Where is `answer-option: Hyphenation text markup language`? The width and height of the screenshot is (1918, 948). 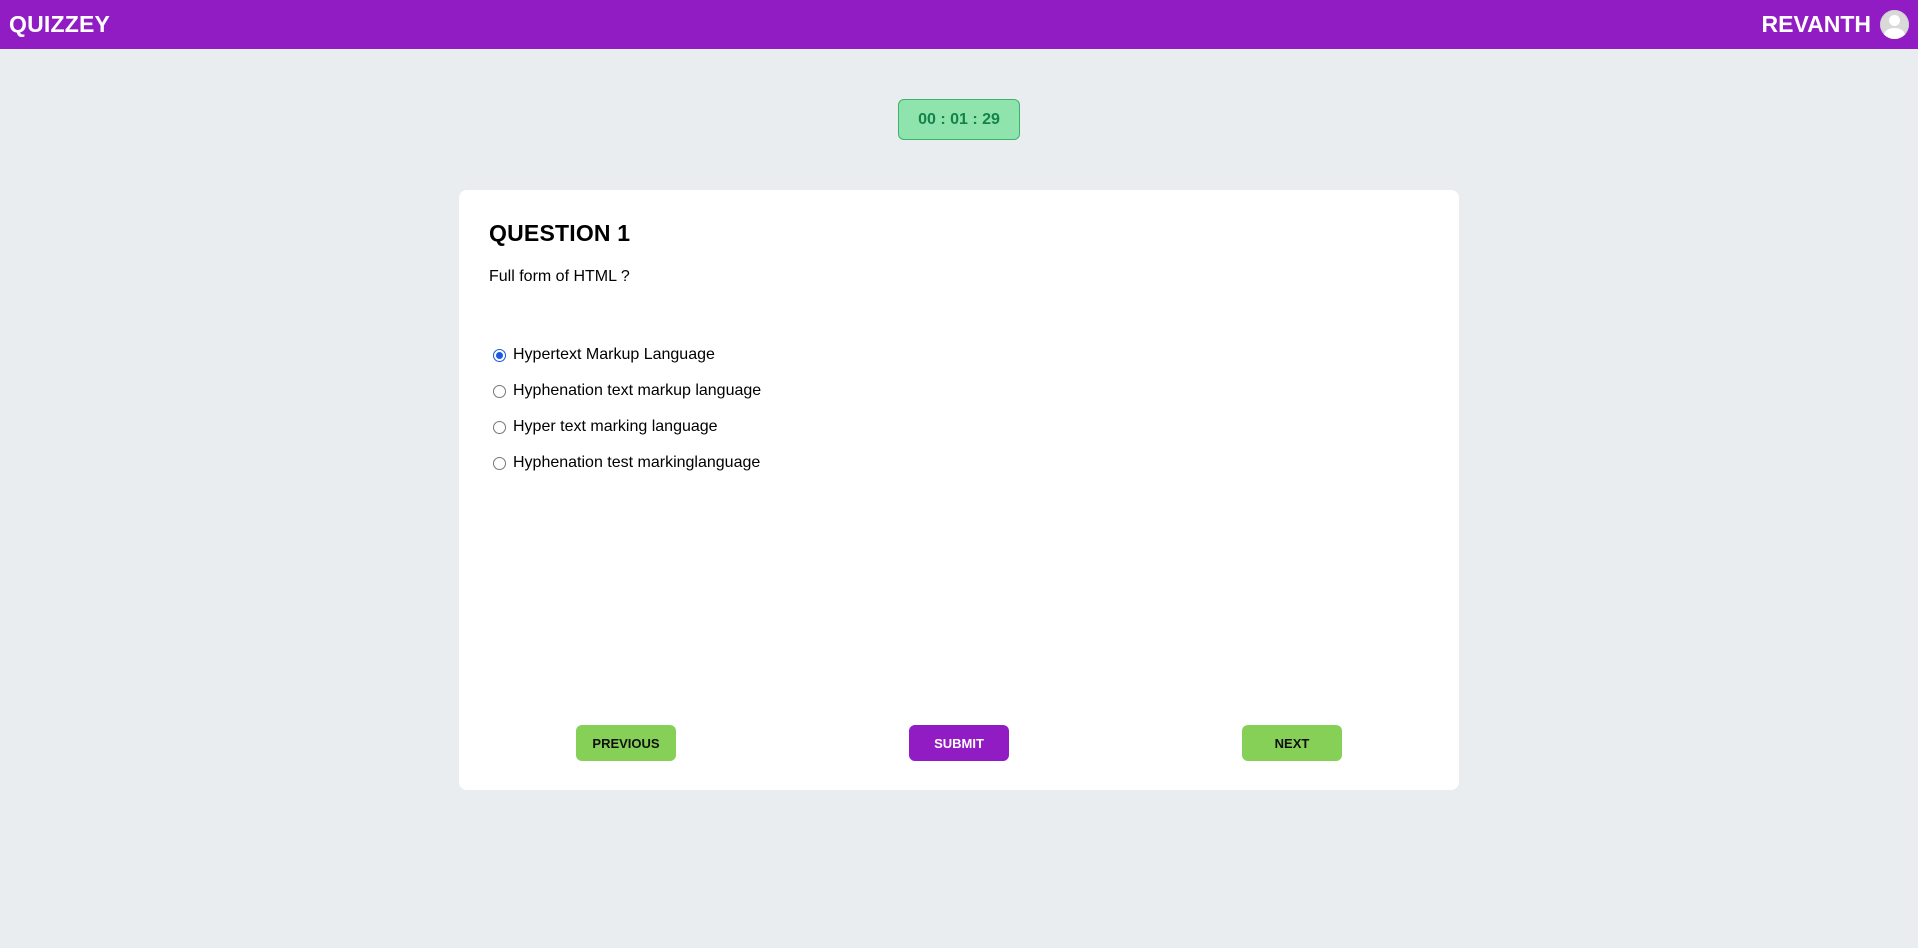 answer-option: Hyphenation text markup language is located at coordinates (625, 391).